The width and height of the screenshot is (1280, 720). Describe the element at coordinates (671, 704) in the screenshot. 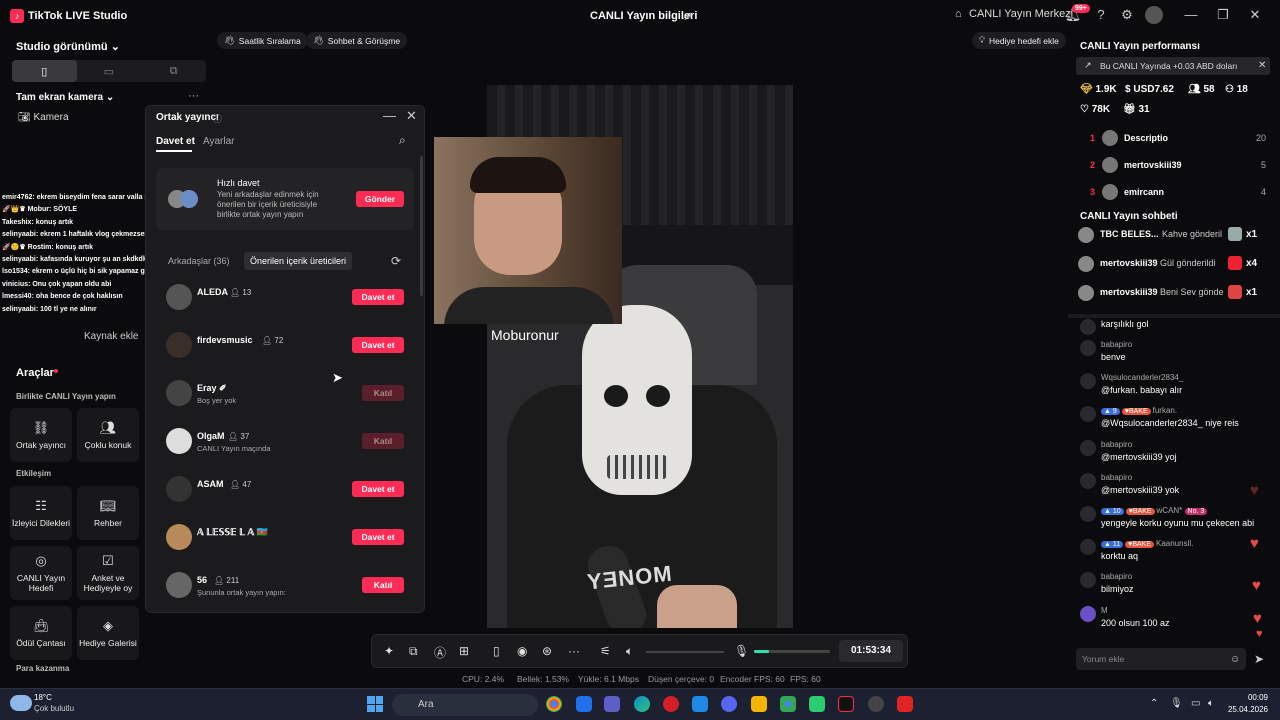

I see `opera-icon` at that location.